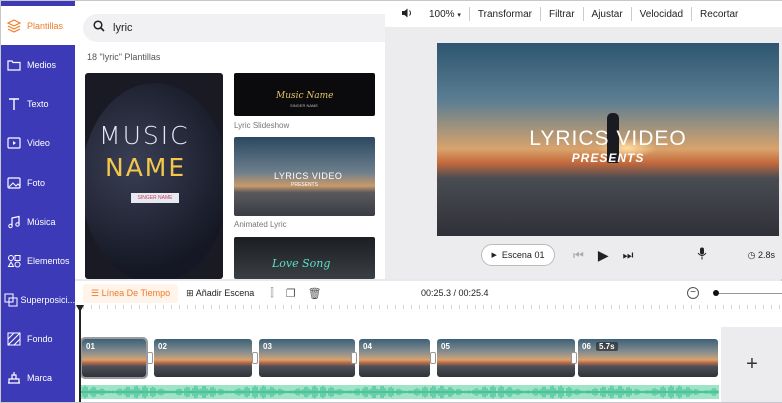 The width and height of the screenshot is (782, 403). I want to click on sidebar-item-label: Medios, so click(42, 64).